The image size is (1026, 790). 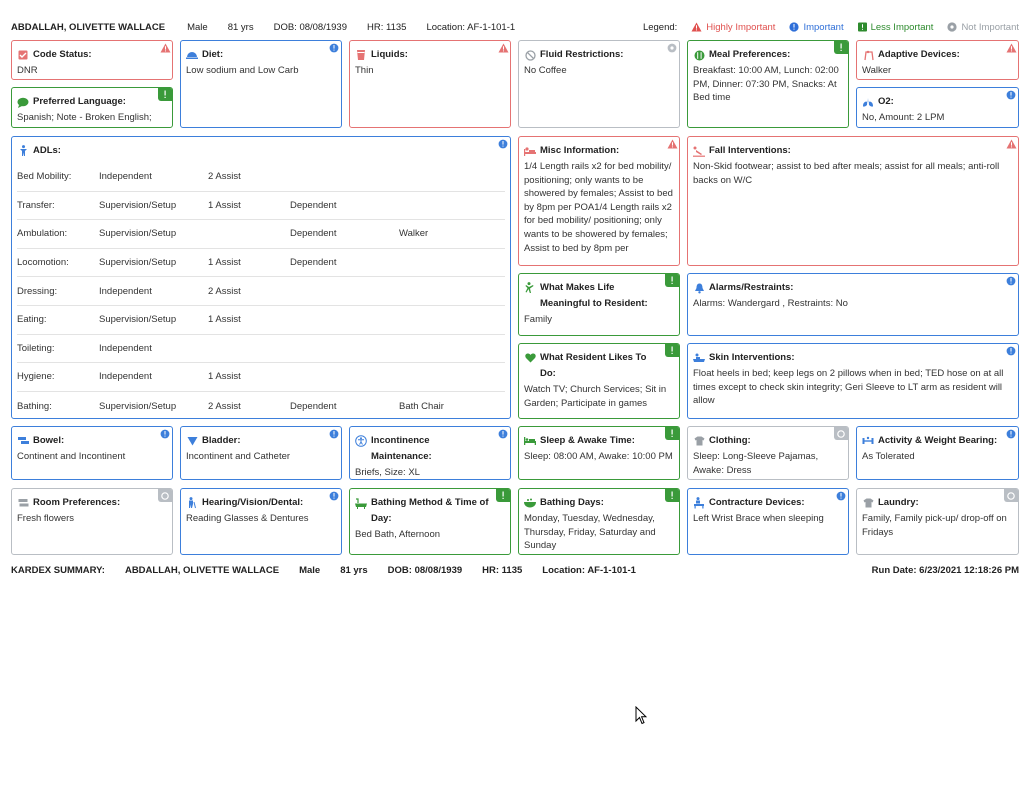 What do you see at coordinates (361, 441) in the screenshot?
I see `accessibility-icon` at bounding box center [361, 441].